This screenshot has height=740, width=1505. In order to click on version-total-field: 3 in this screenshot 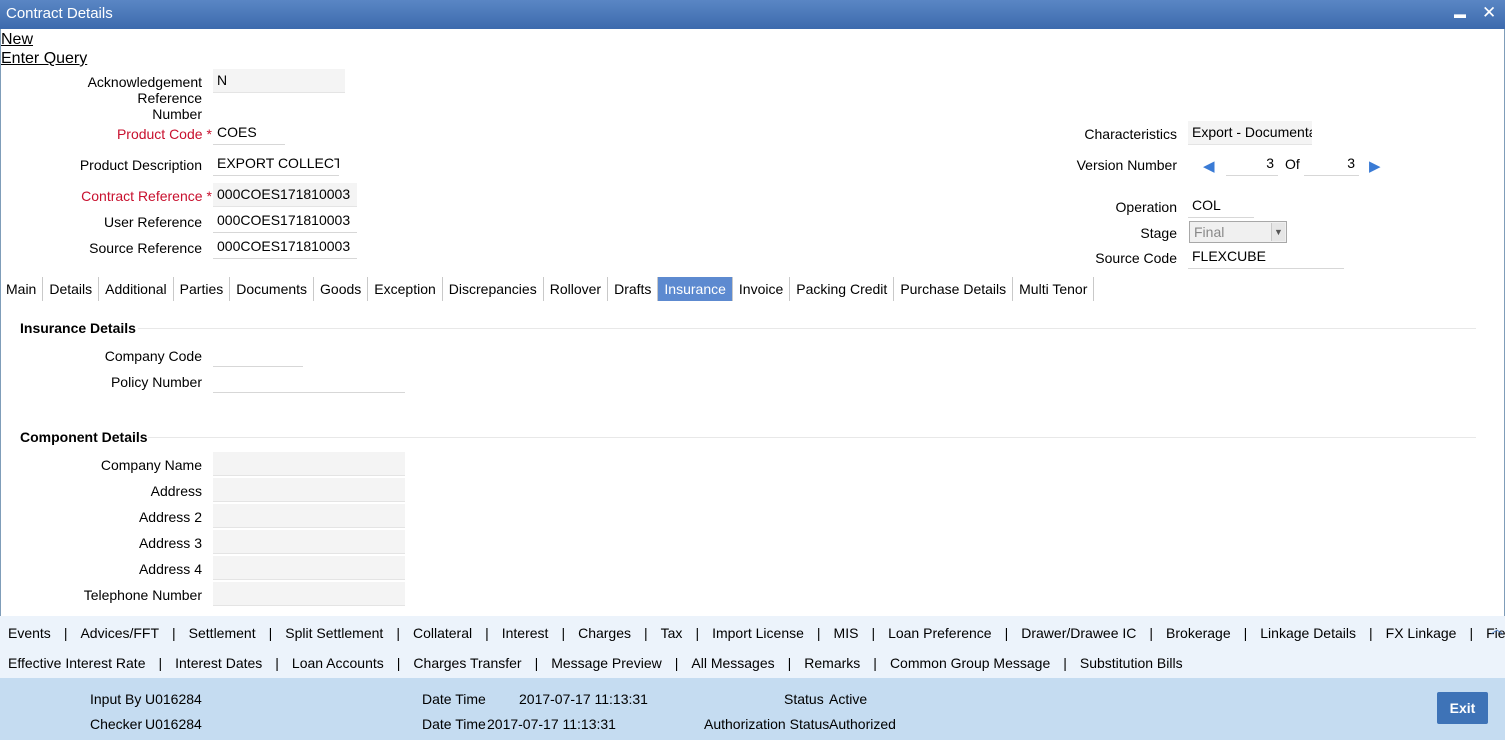, I will do `click(1331, 164)`.